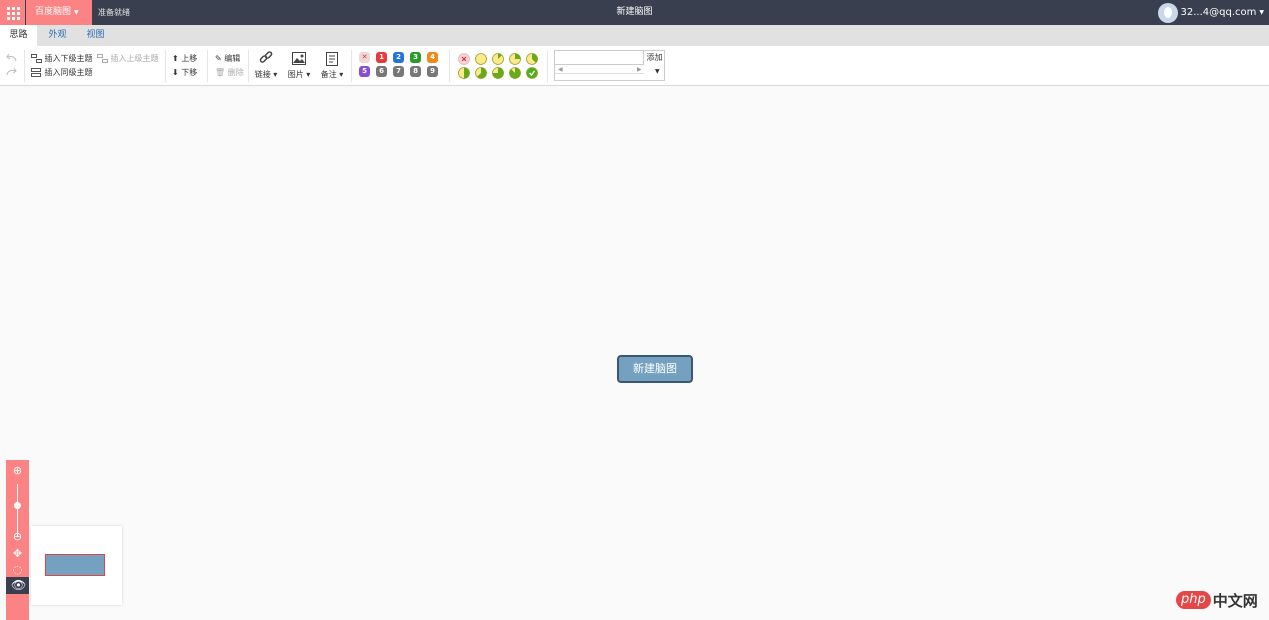 This screenshot has width=1269, height=620. Describe the element at coordinates (364, 71) in the screenshot. I see `priority-5-icon: 5` at that location.